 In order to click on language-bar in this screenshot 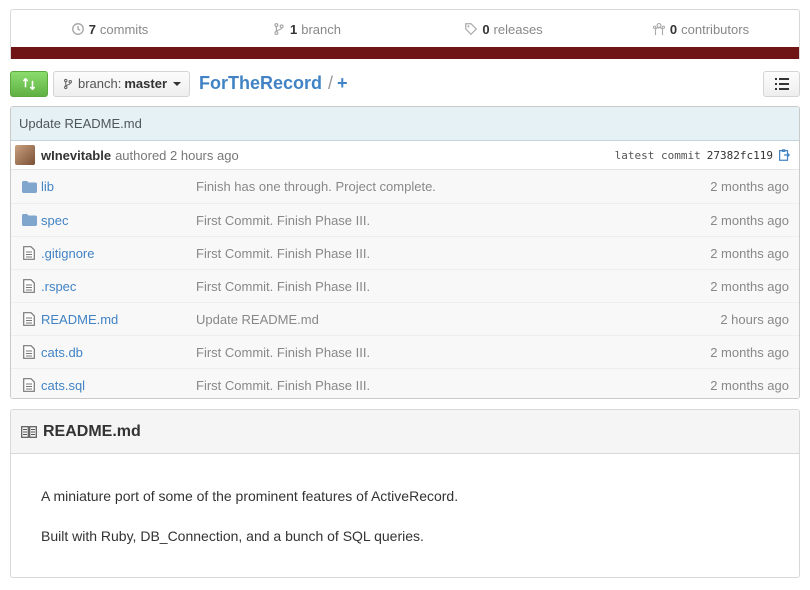, I will do `click(405, 53)`.